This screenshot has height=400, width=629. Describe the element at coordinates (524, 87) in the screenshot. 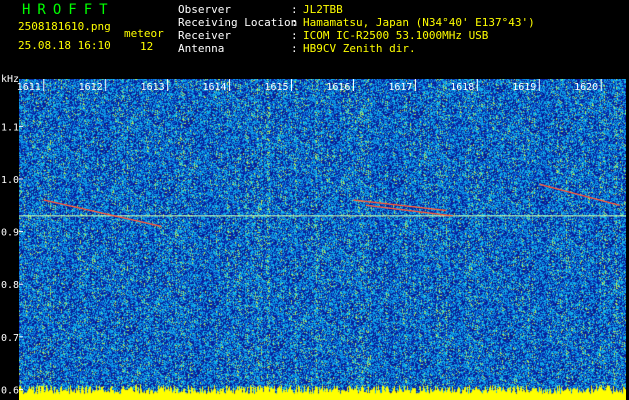

I see `x-tick-label-8: 1619` at that location.